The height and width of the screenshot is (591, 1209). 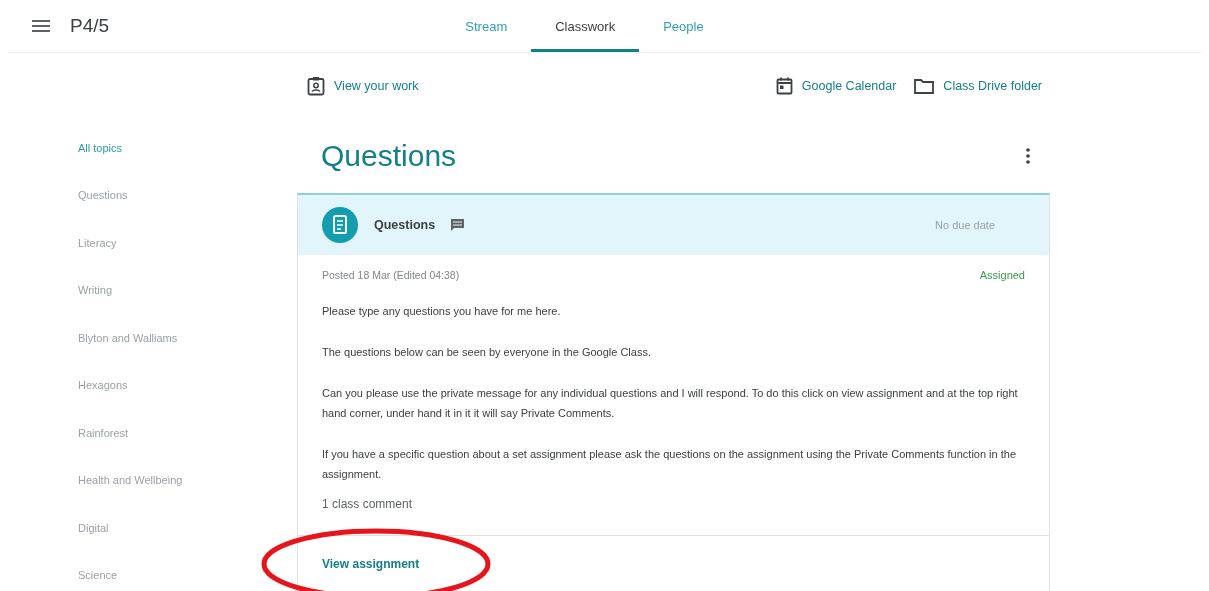 I want to click on nav-tab: Stream, so click(x=486, y=27).